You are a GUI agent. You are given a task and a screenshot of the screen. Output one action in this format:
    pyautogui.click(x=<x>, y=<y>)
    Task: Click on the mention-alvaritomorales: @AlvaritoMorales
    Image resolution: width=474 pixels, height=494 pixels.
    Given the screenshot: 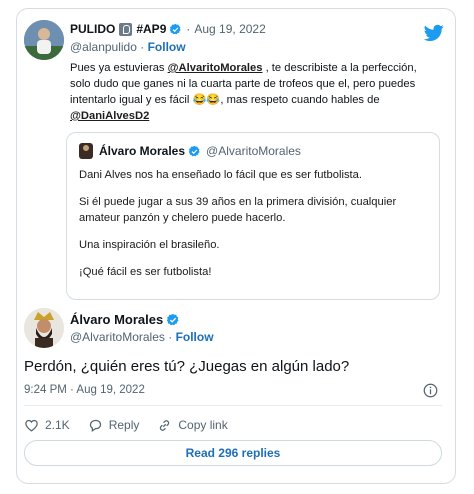 What is the action you would take?
    pyautogui.click(x=215, y=68)
    